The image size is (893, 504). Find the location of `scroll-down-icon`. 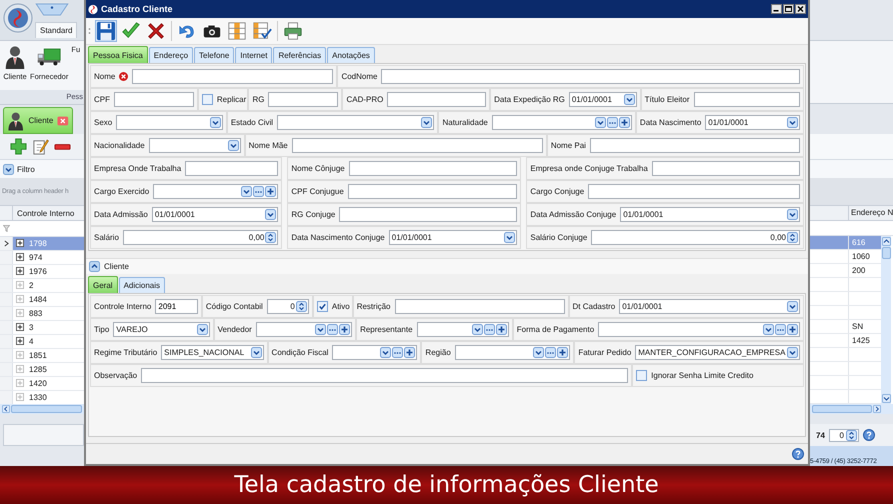

scroll-down-icon is located at coordinates (886, 399).